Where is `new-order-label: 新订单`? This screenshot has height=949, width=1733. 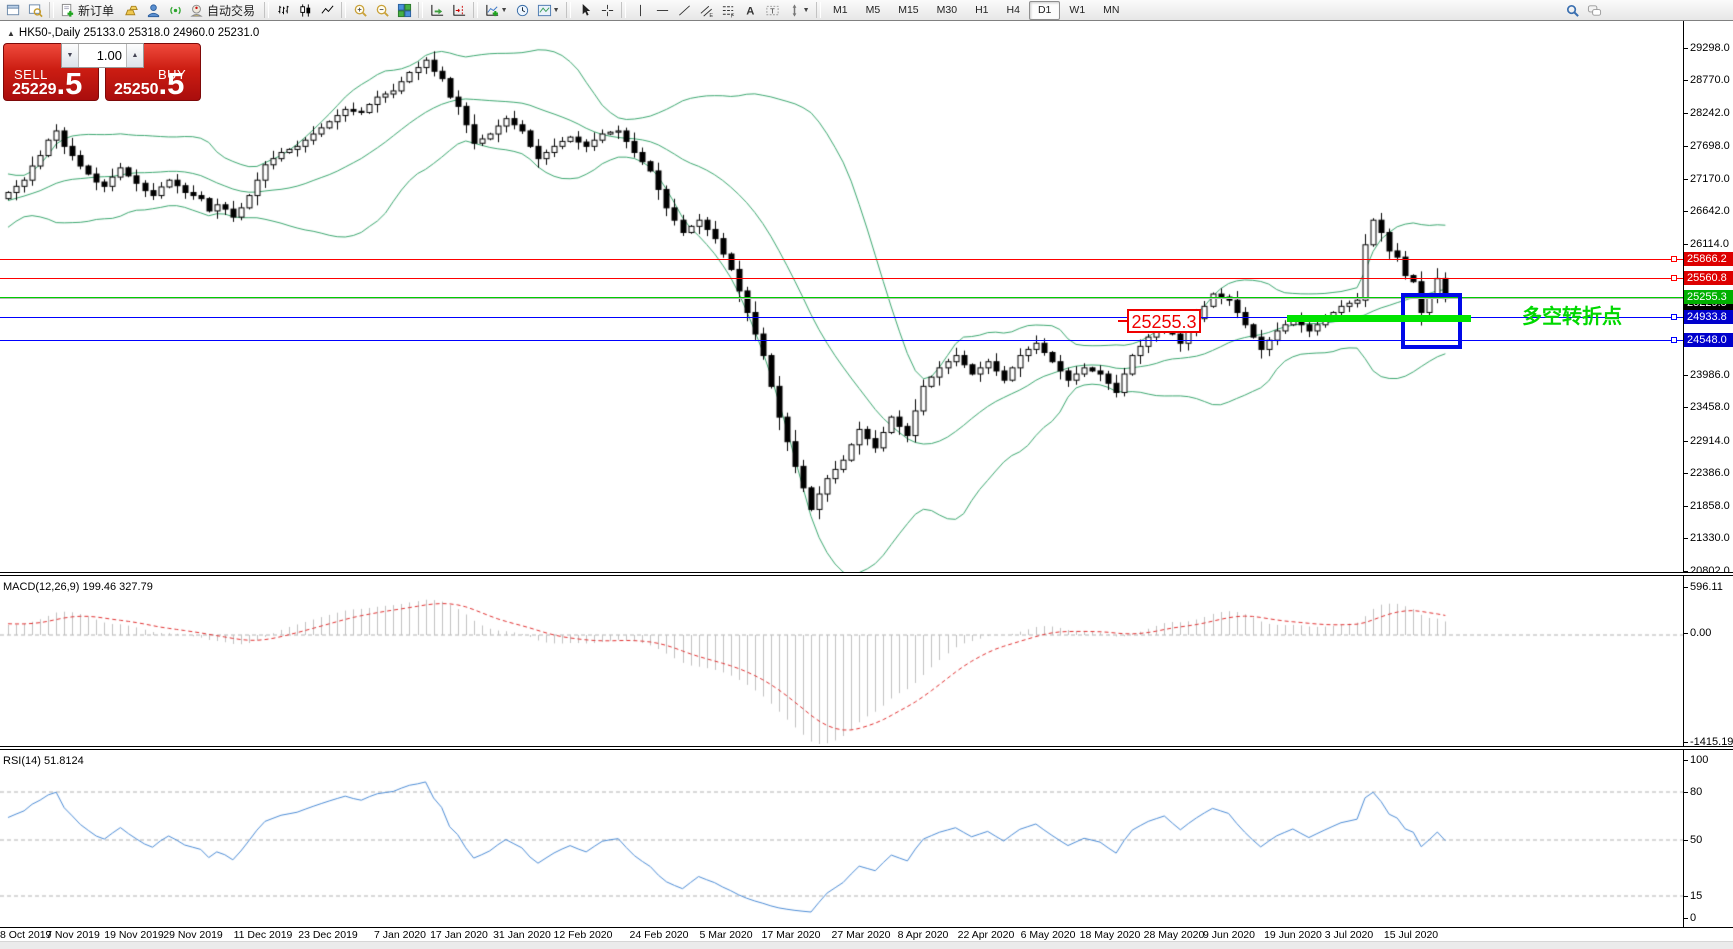 new-order-label: 新订单 is located at coordinates (96, 10).